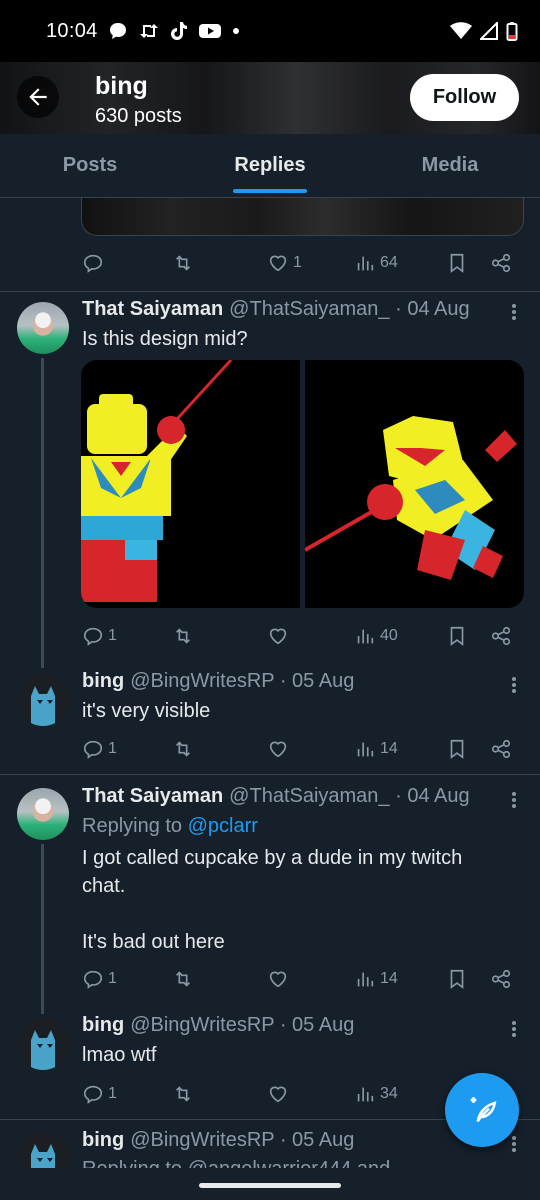 This screenshot has height=1200, width=540. What do you see at coordinates (376, 263) in the screenshot?
I see `views-button: 64` at bounding box center [376, 263].